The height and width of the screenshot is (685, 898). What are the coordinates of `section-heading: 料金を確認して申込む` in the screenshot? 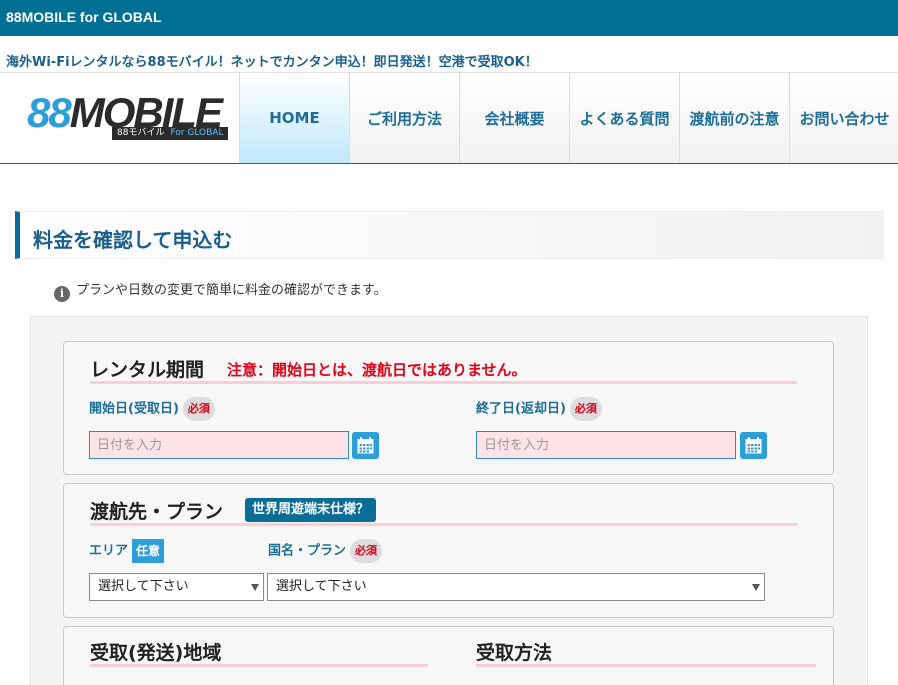 It's located at (449, 235).